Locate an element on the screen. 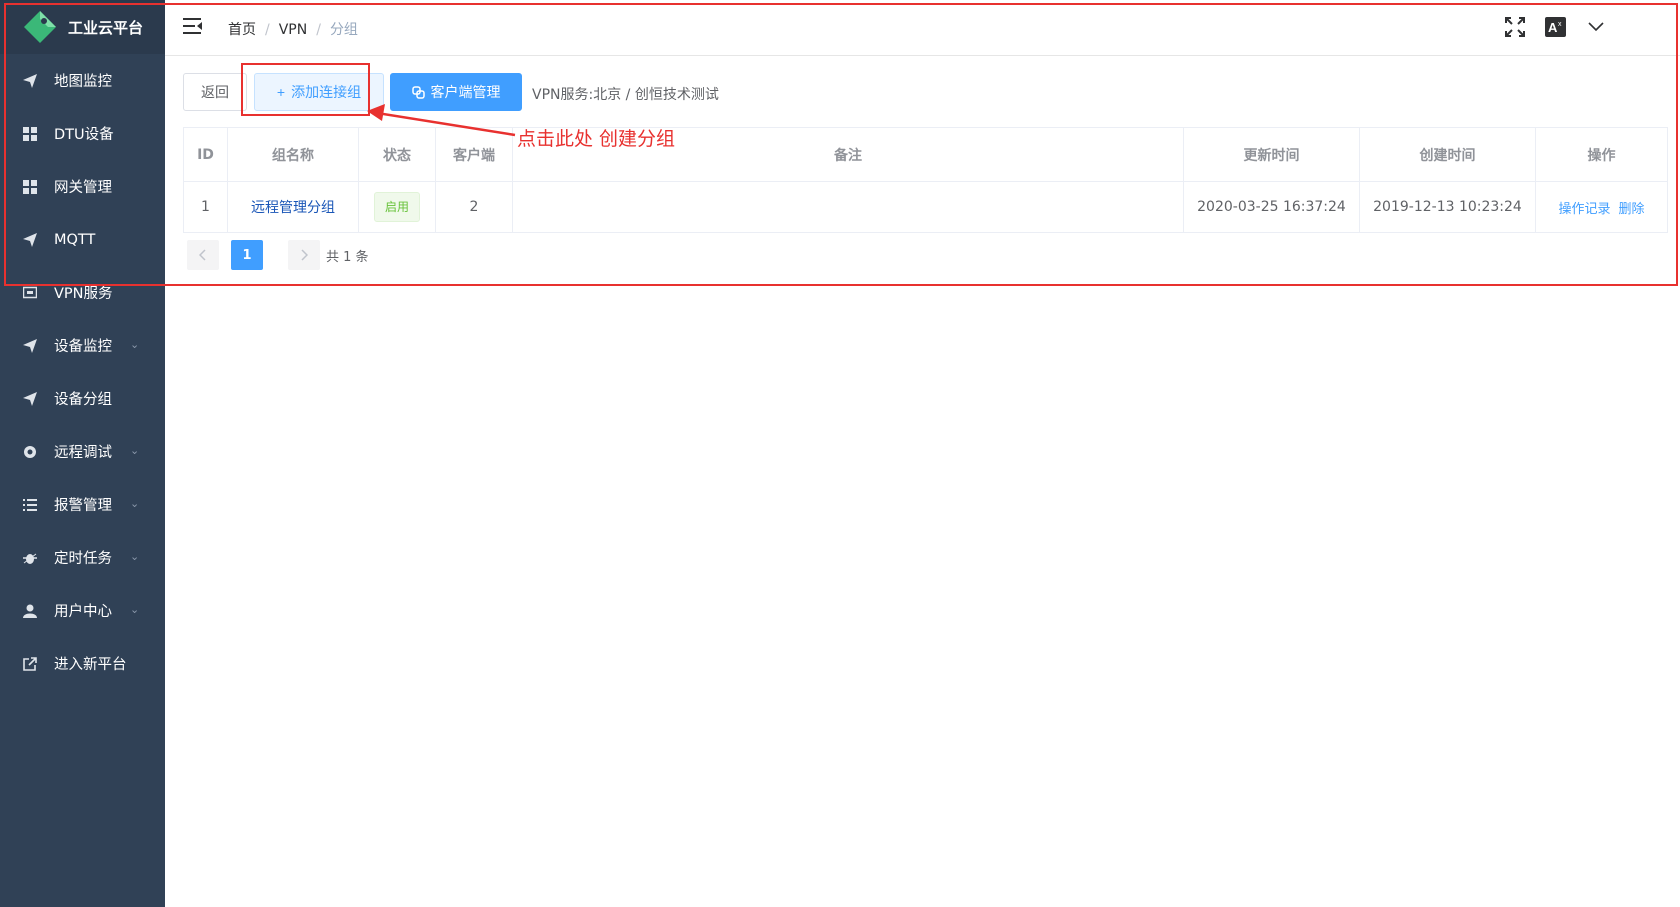 The height and width of the screenshot is (907, 1680). sidebar-item-alarm: 报警管理 ⌄ is located at coordinates (82, 504).